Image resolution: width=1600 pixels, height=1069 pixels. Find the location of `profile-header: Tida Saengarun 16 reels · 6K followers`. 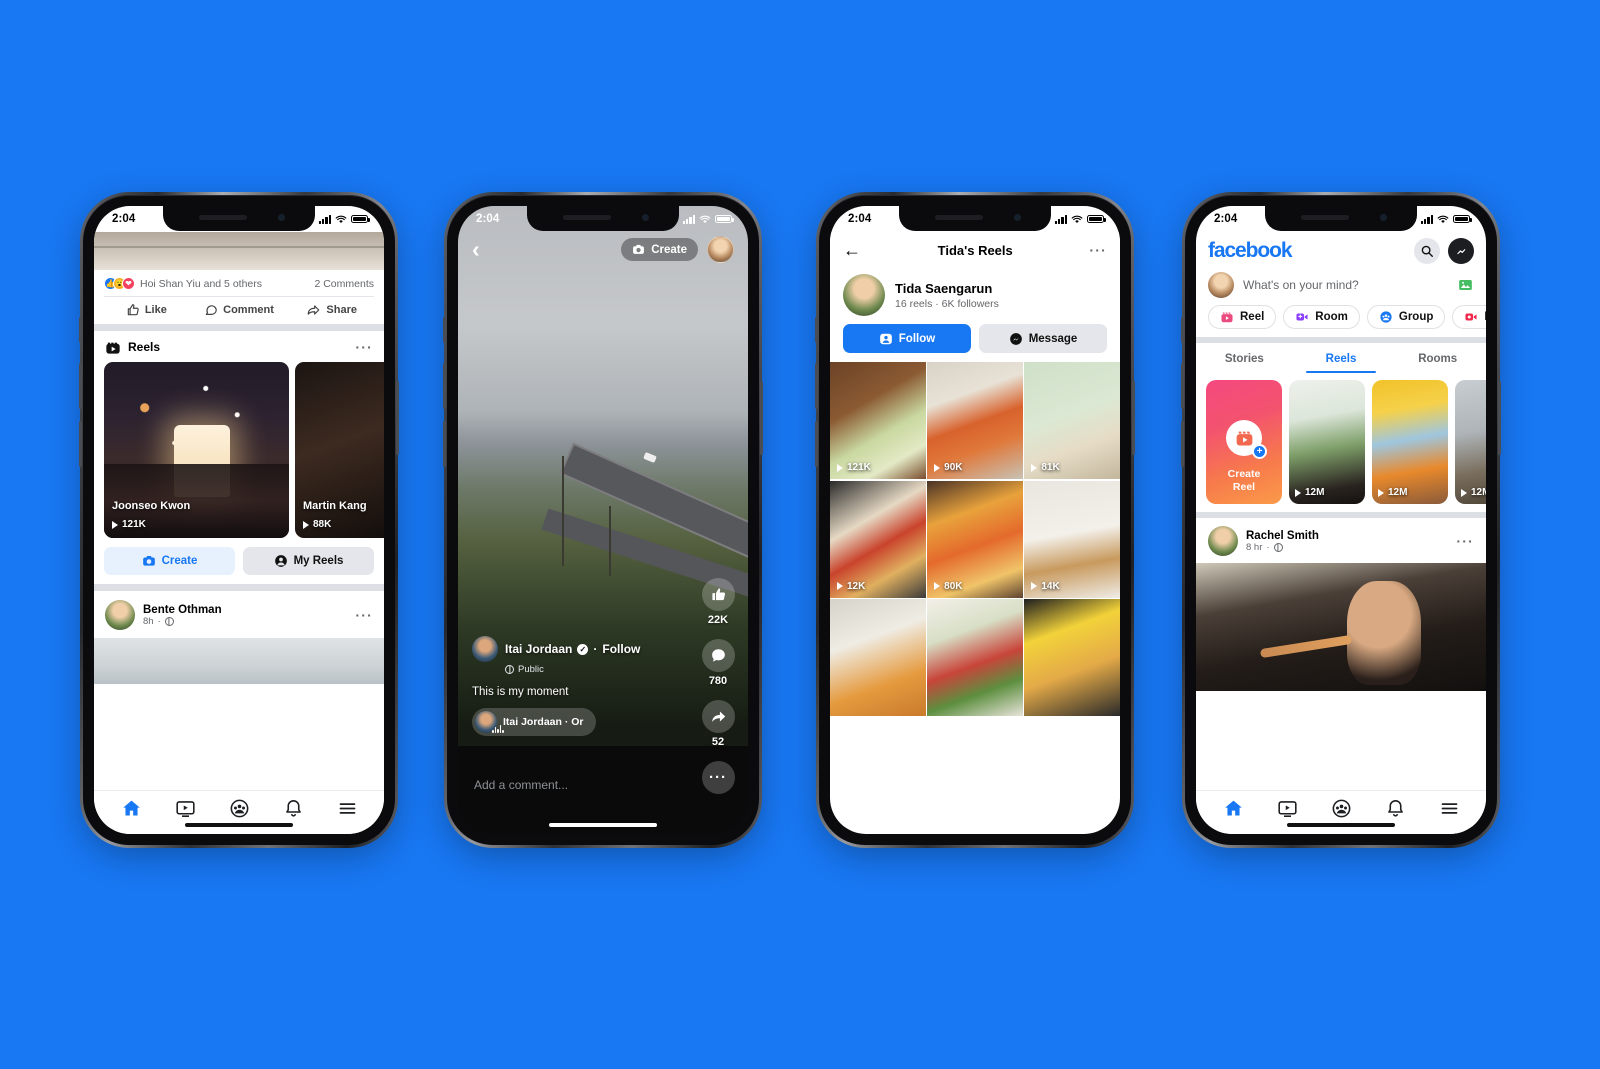

profile-header: Tida Saengarun 16 reels · 6K followers is located at coordinates (975, 296).